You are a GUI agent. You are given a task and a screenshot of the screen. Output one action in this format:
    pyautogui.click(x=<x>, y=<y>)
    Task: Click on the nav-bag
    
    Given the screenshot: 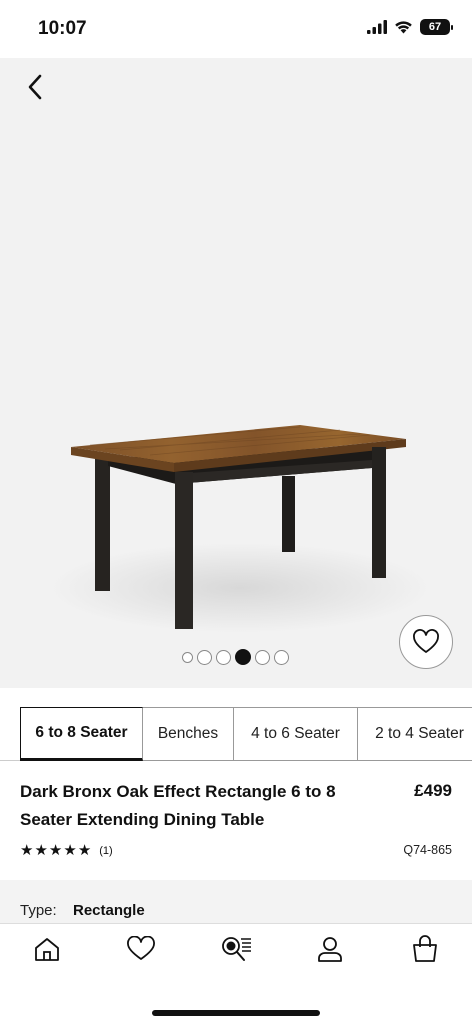 What is the action you would take?
    pyautogui.click(x=425, y=949)
    